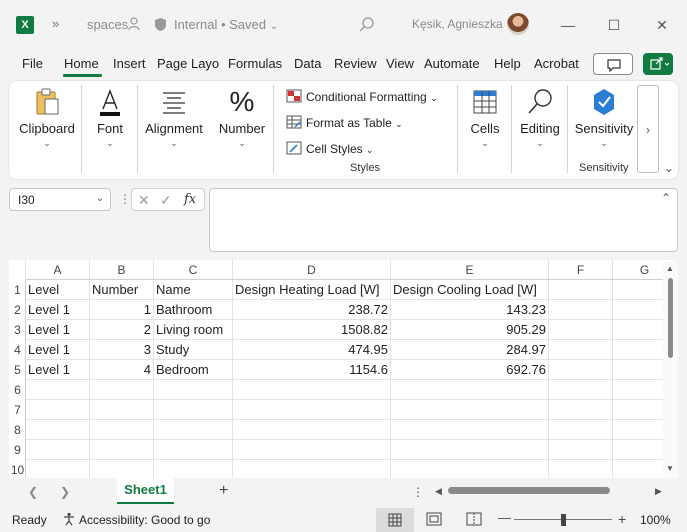 This screenshot has height=532, width=687. What do you see at coordinates (507, 63) in the screenshot?
I see `menu-help: Help` at bounding box center [507, 63].